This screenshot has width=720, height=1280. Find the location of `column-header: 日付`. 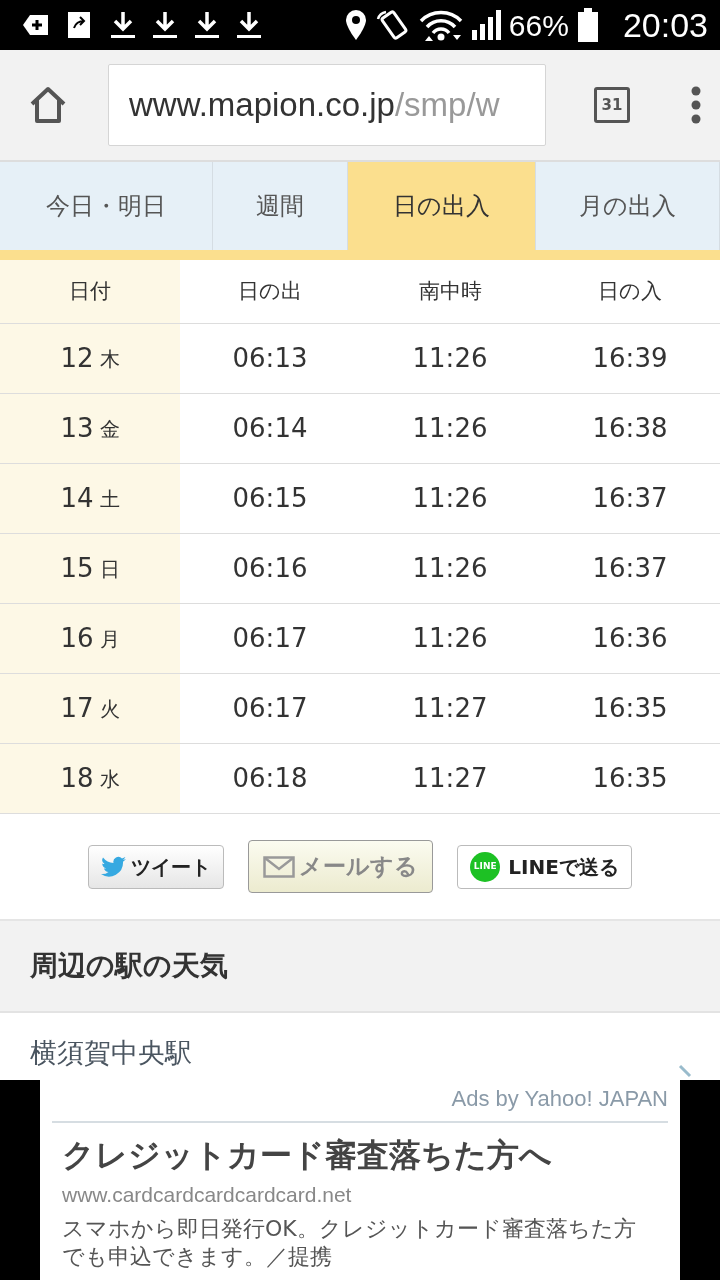

column-header: 日付 is located at coordinates (90, 291).